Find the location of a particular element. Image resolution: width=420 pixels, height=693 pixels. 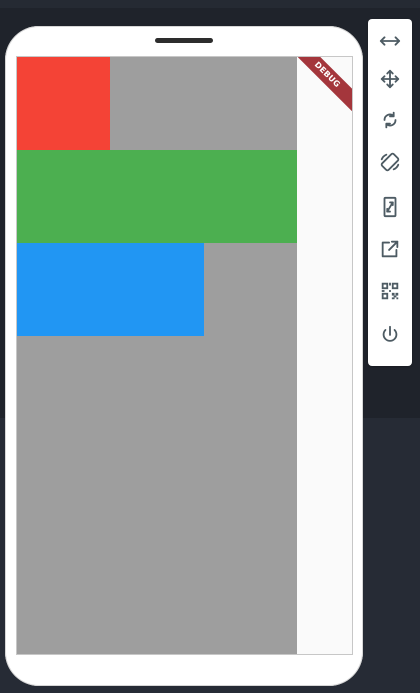

red-box is located at coordinates (63, 103).